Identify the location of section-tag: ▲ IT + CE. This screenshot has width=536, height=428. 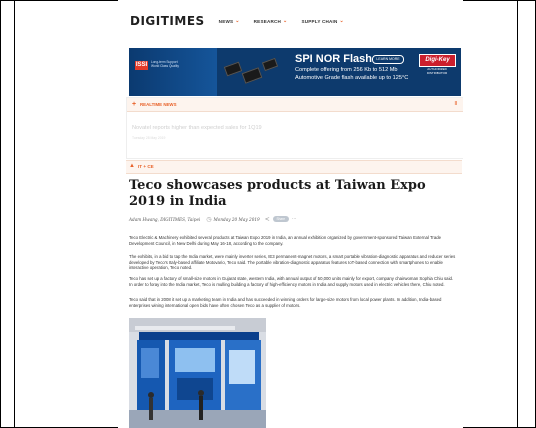
(294, 167).